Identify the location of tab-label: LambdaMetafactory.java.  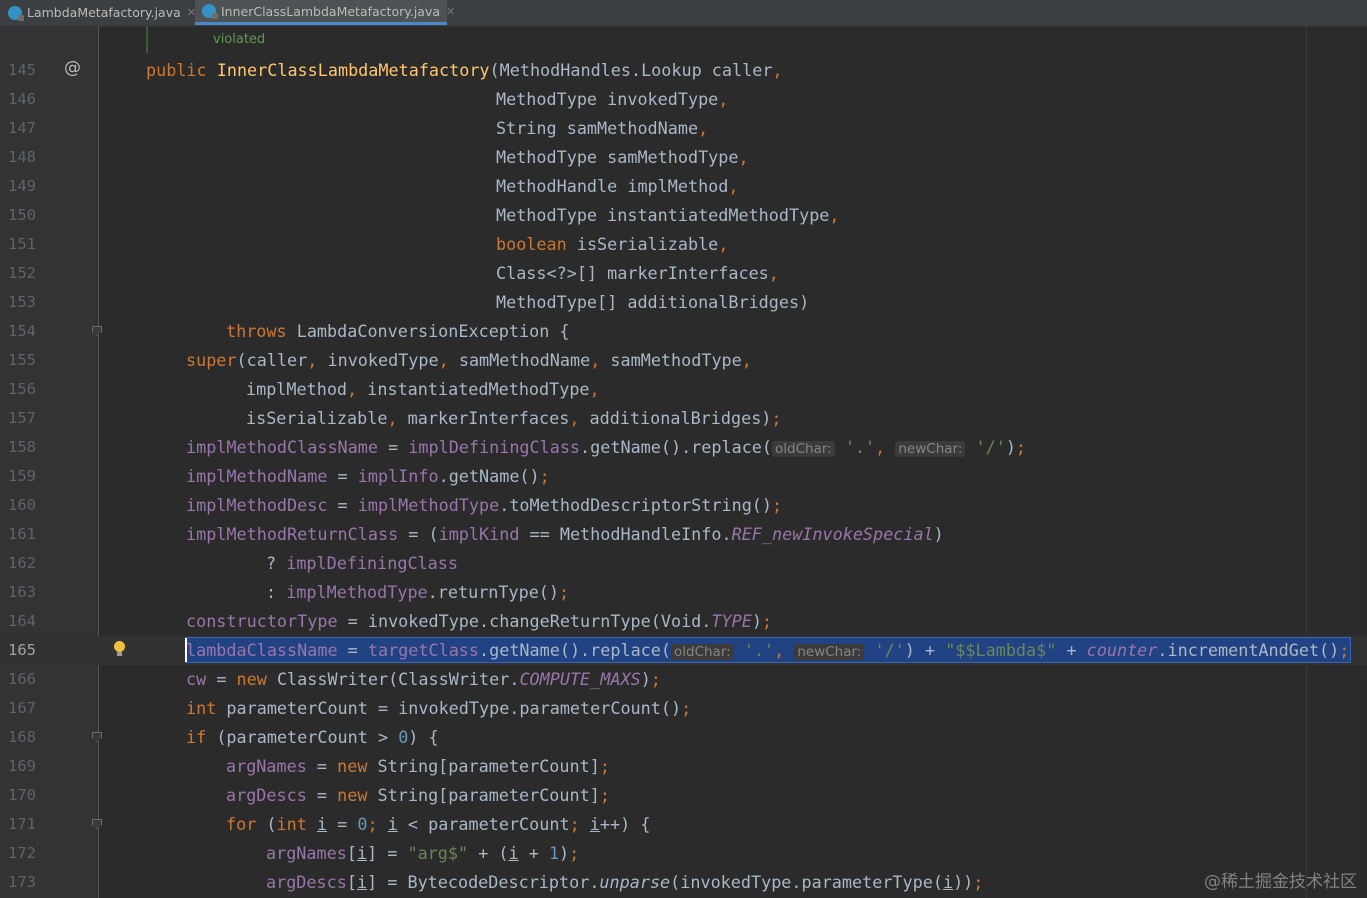
(104, 12).